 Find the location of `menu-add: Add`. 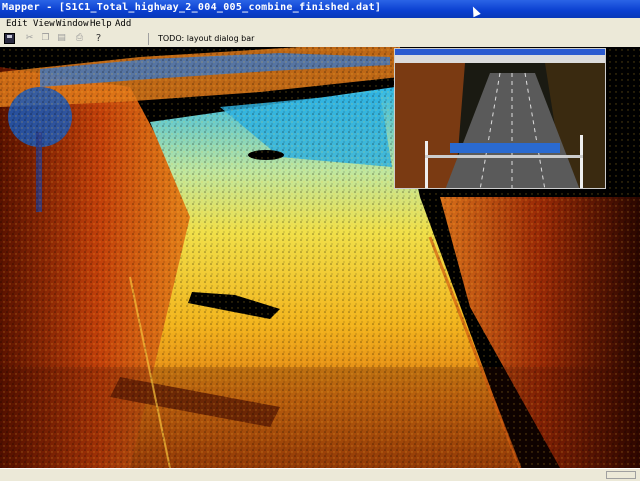

menu-add: Add is located at coordinates (123, 24).